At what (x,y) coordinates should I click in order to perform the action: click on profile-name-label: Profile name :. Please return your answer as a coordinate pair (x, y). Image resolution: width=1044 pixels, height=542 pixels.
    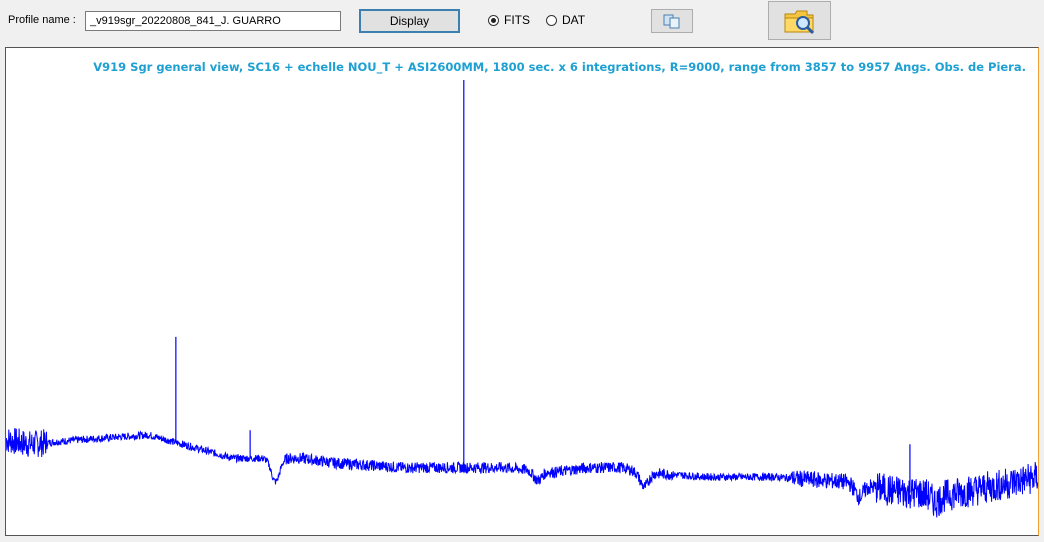
    Looking at the image, I should click on (42, 20).